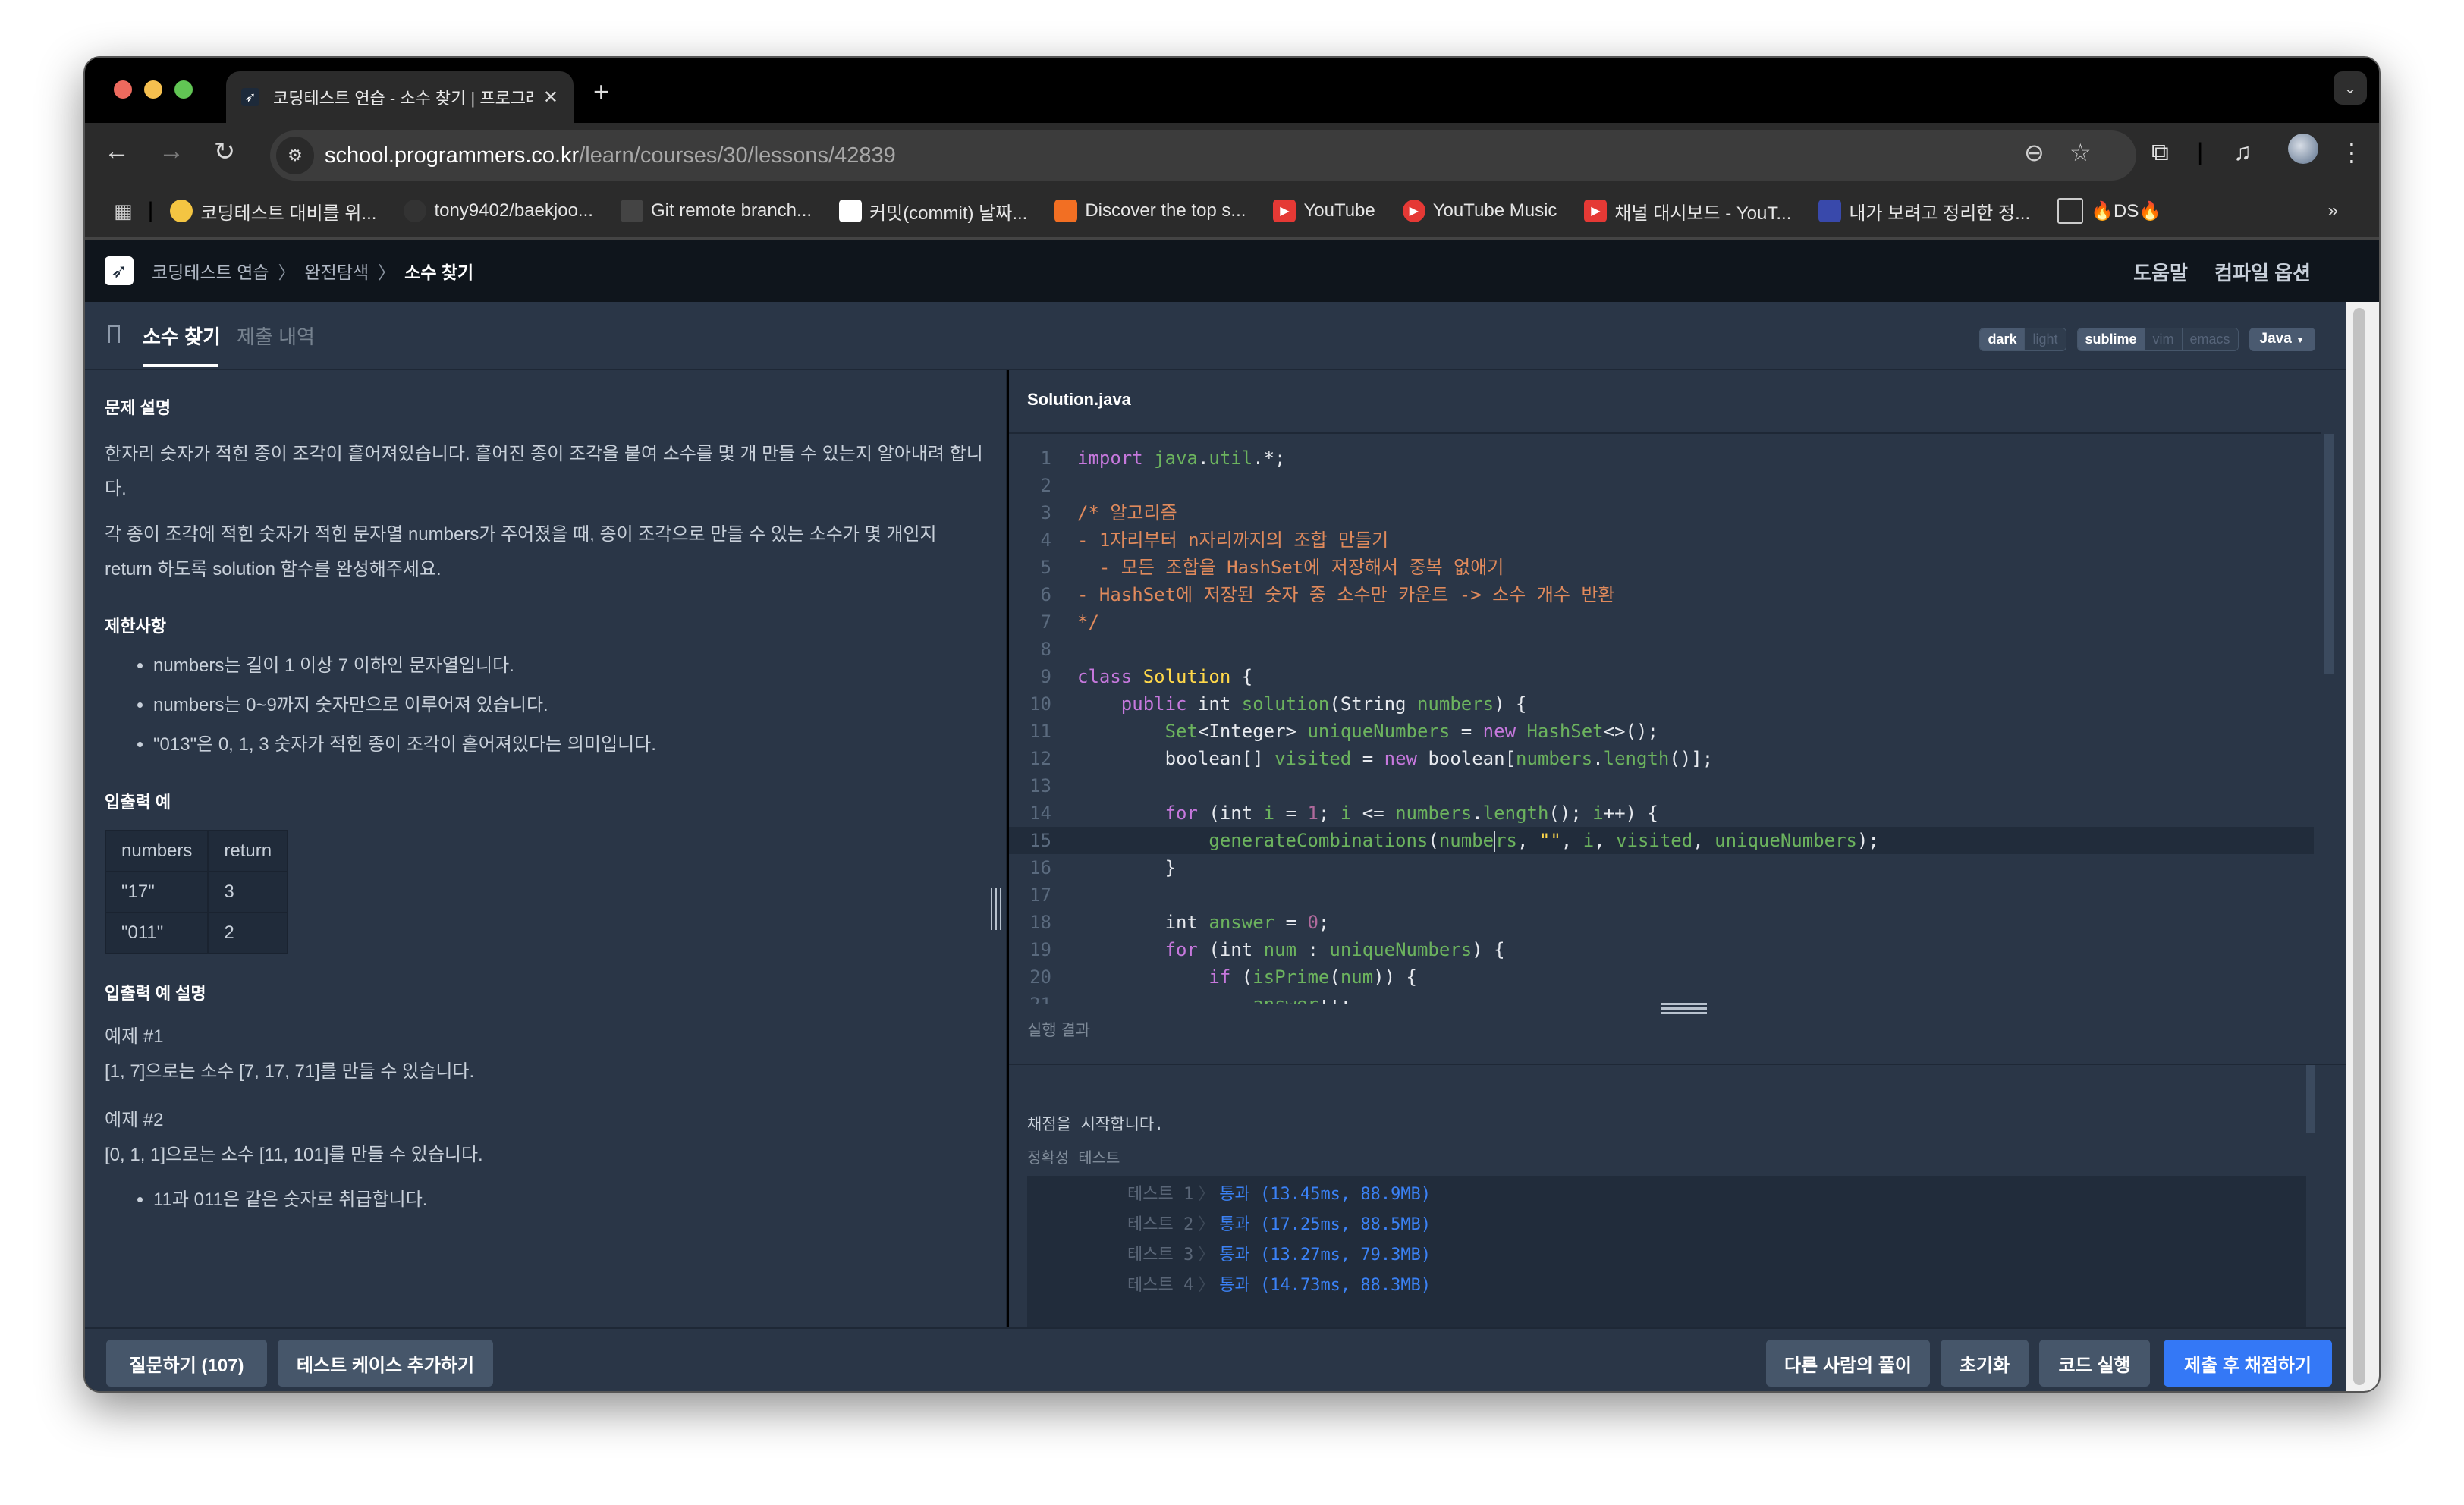  What do you see at coordinates (1661, 540) in the screenshot?
I see `code-line: 4 - 1자리부터 n자리까지의 조합 만들기` at bounding box center [1661, 540].